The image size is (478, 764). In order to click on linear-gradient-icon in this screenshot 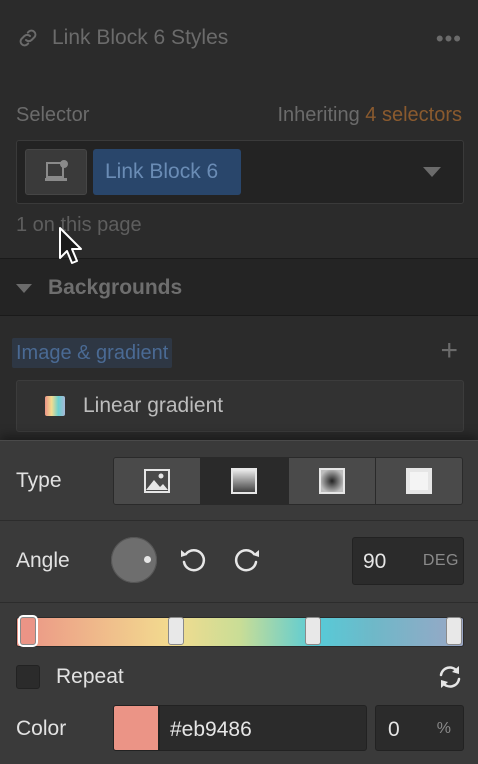, I will do `click(244, 481)`.